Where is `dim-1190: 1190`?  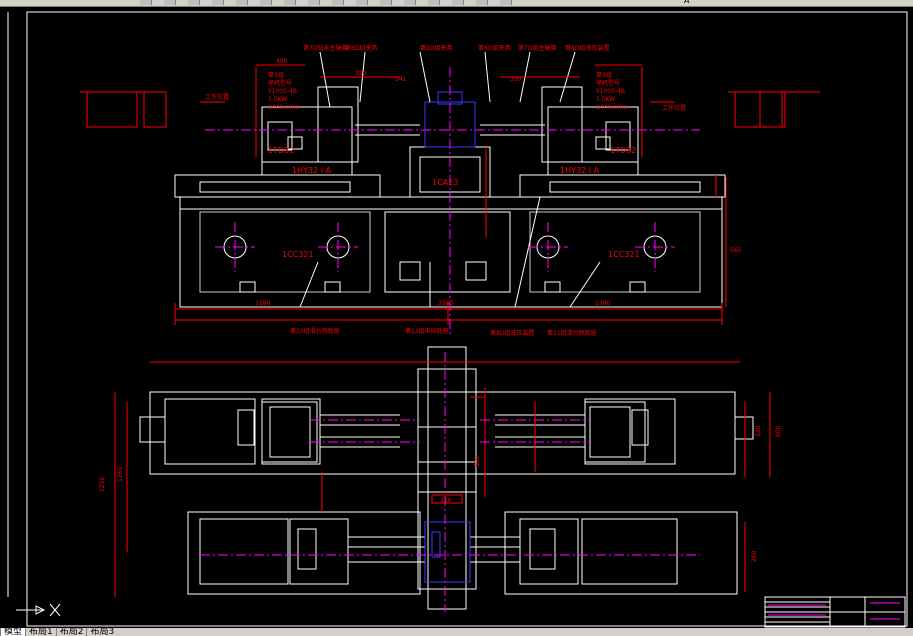
dim-1190: 1190 is located at coordinates (262, 303).